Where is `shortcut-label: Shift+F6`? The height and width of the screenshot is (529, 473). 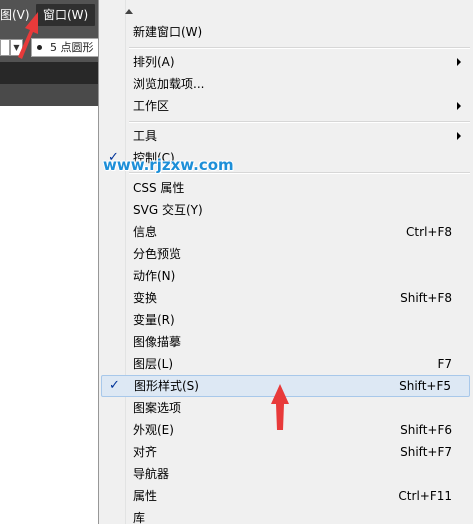 shortcut-label: Shift+F6 is located at coordinates (426, 430).